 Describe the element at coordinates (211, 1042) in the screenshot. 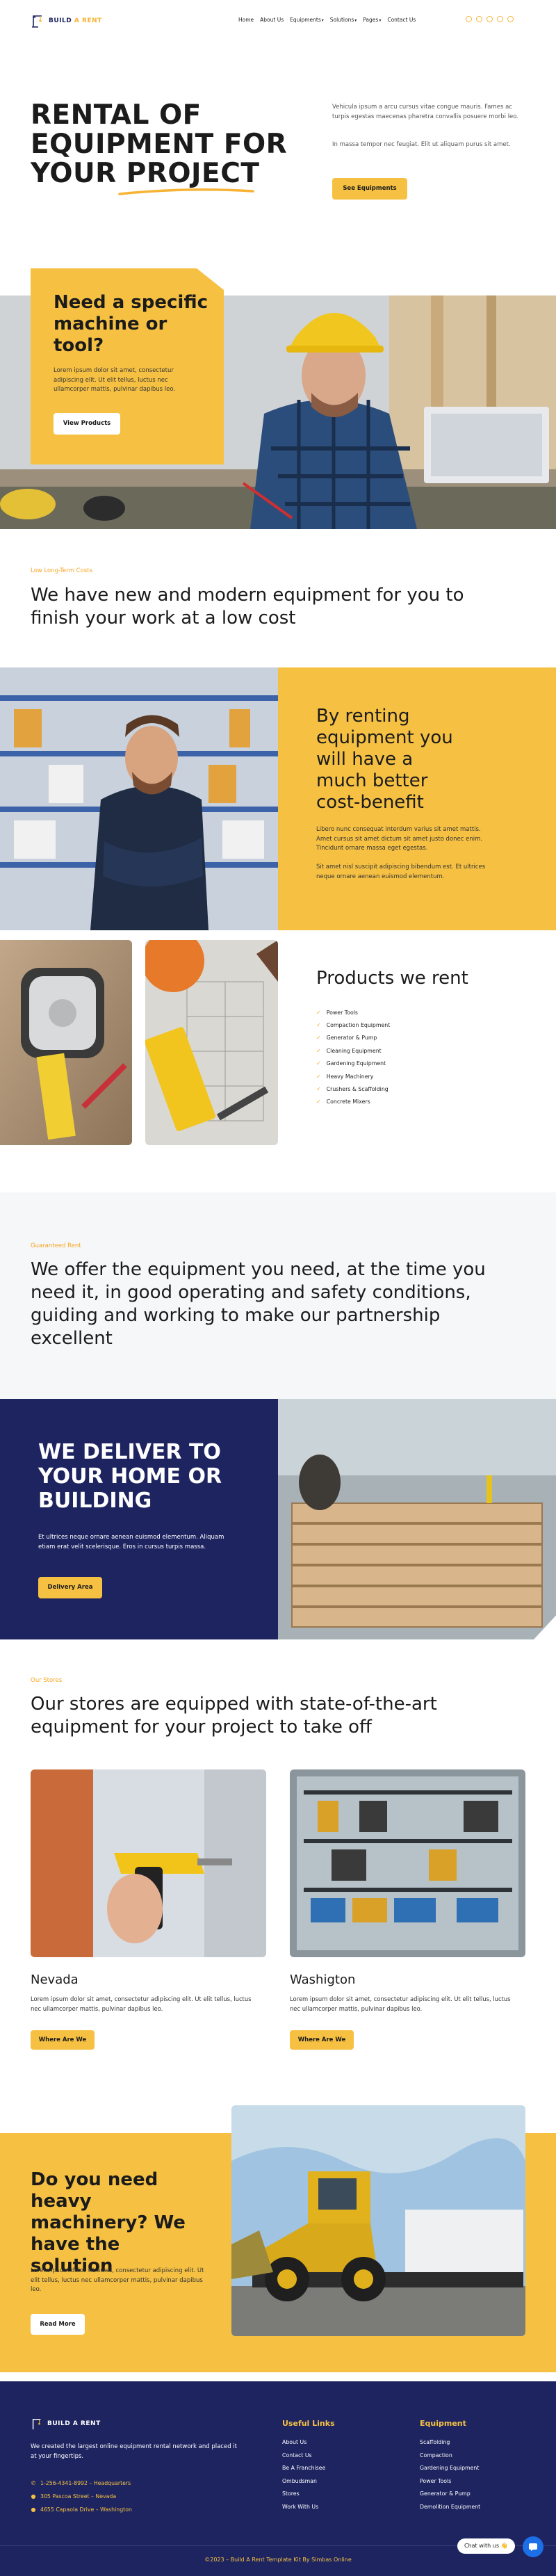

I see `blueprint-tools-photo` at that location.